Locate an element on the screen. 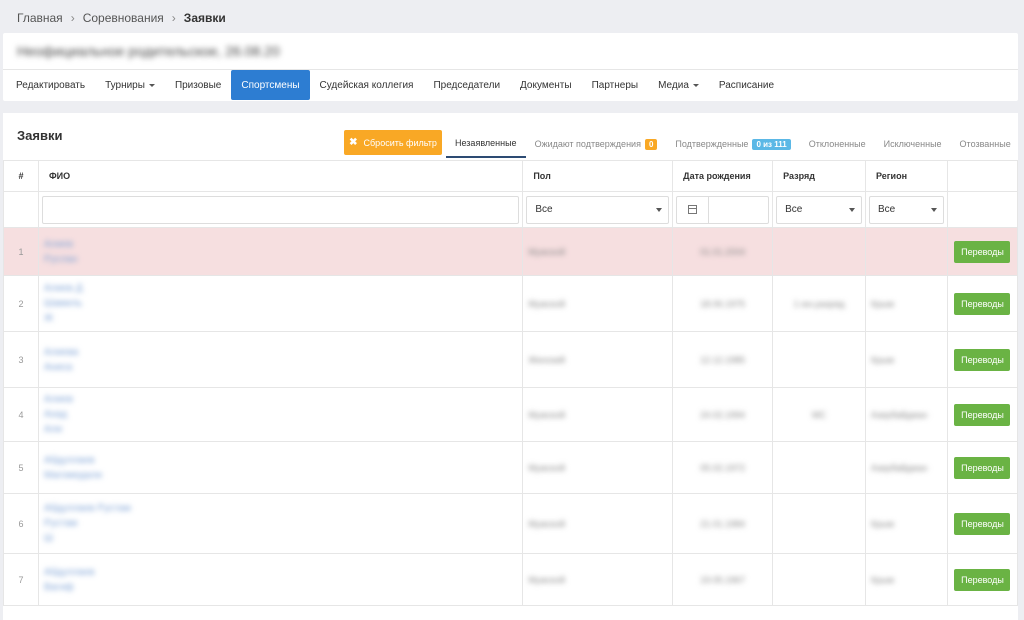 The width and height of the screenshot is (1024, 620). row-number: 3 is located at coordinates (21, 359).